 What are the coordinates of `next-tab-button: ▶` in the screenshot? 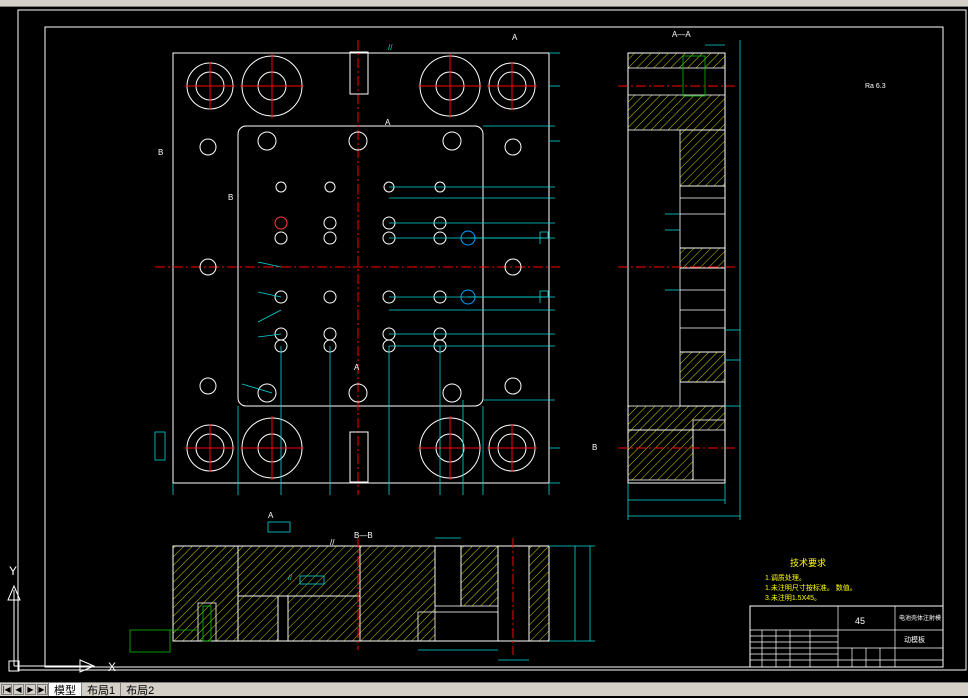 It's located at (30, 689).